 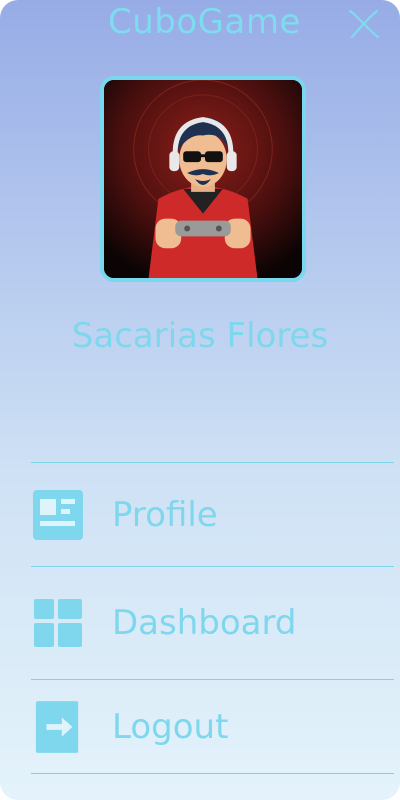 I want to click on app-title: CuboGame, so click(x=204, y=22).